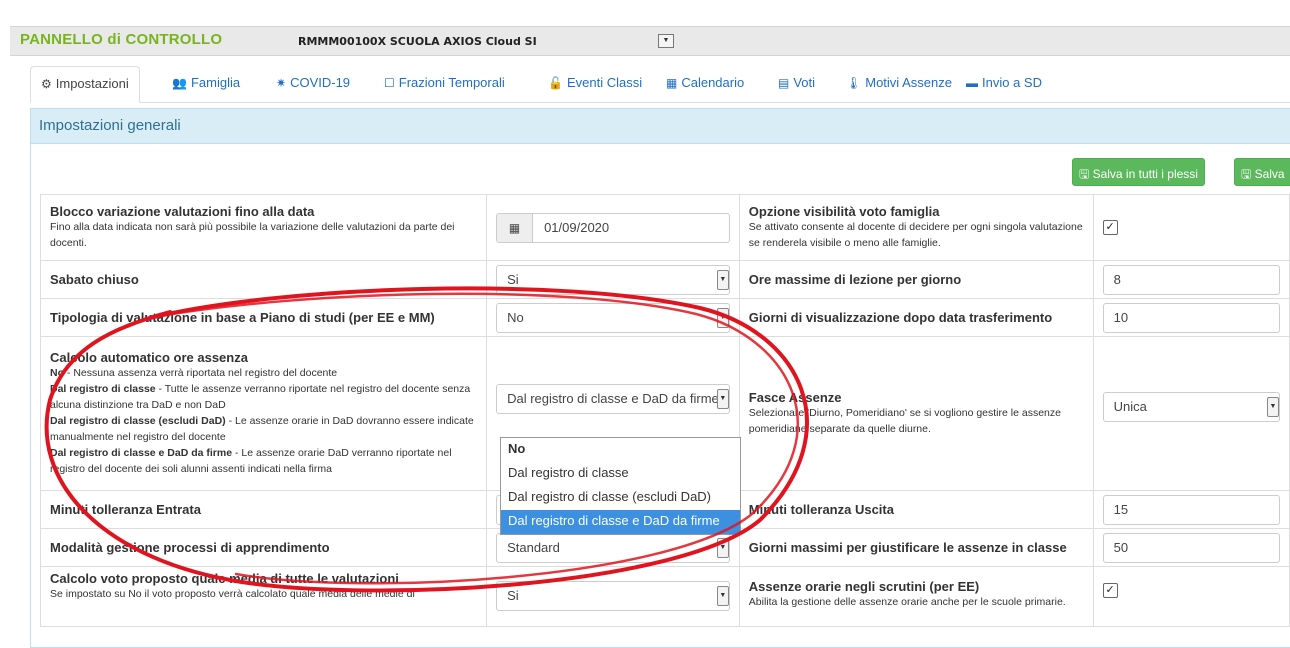  I want to click on sabato-chiuso-select: Si ▼, so click(613, 279).